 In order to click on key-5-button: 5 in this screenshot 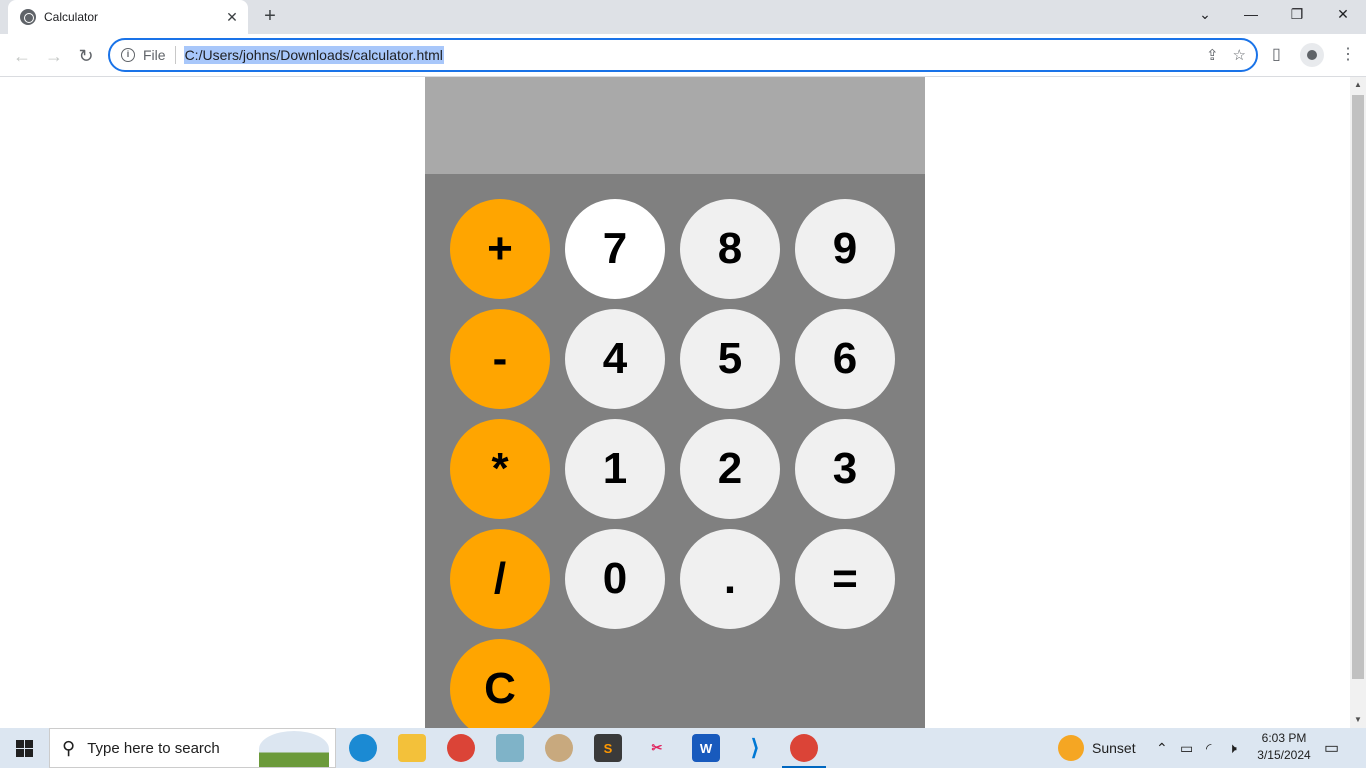, I will do `click(730, 359)`.